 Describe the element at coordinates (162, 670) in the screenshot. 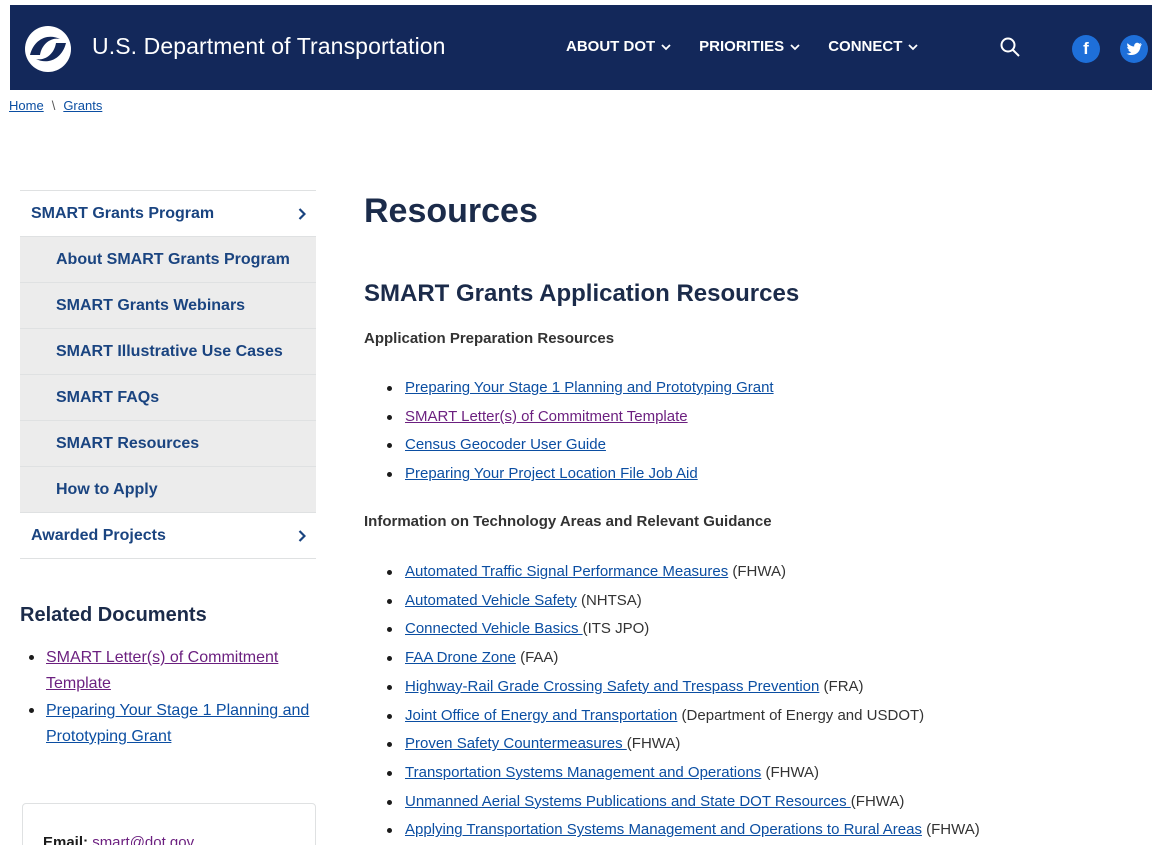

I see `related-doc-link: SMART Letter(s) of Commitment Template` at that location.